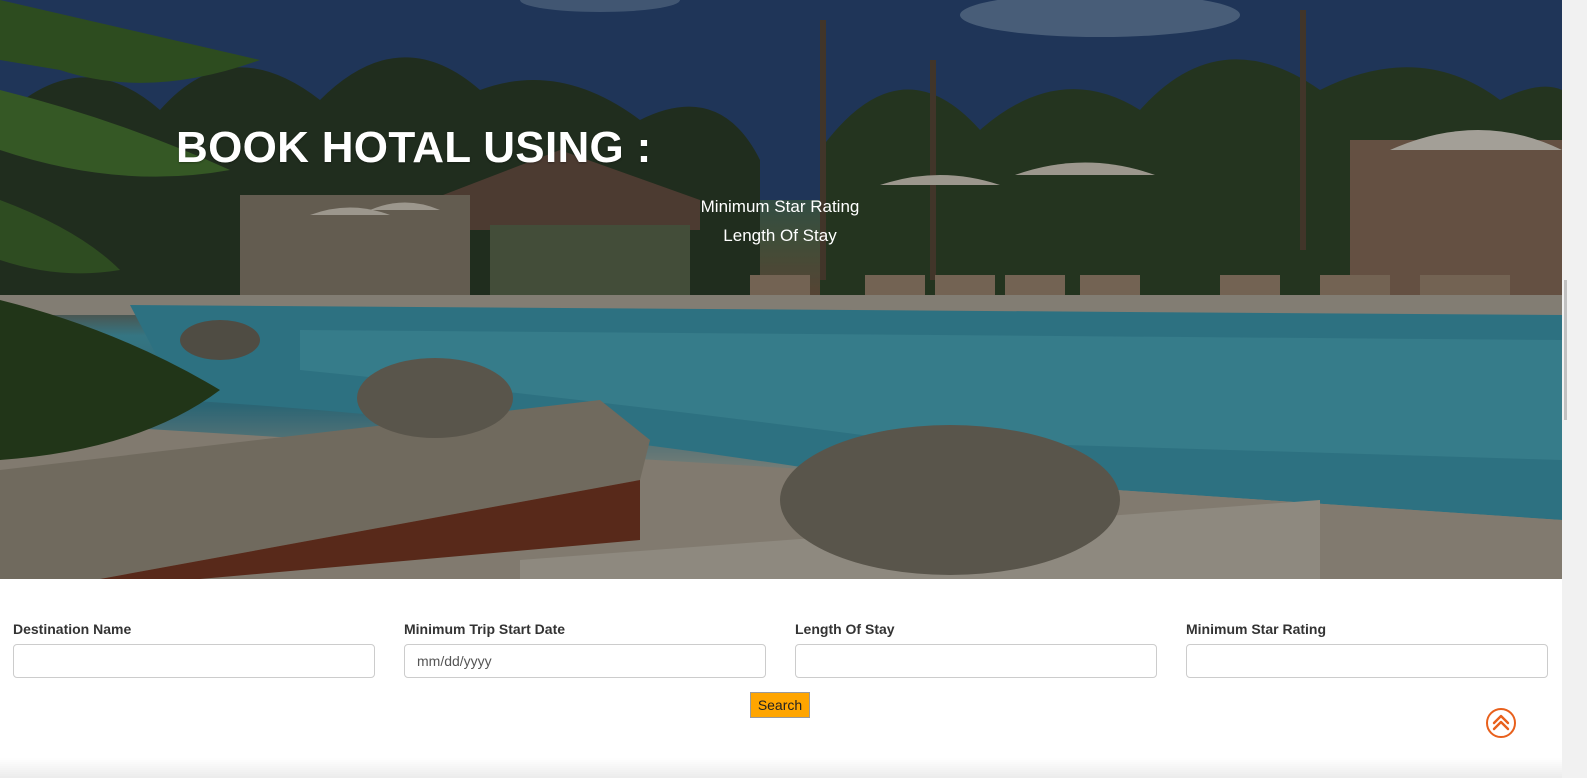 Image resolution: width=1587 pixels, height=778 pixels. I want to click on double-chevron-up-icon, so click(1501, 723).